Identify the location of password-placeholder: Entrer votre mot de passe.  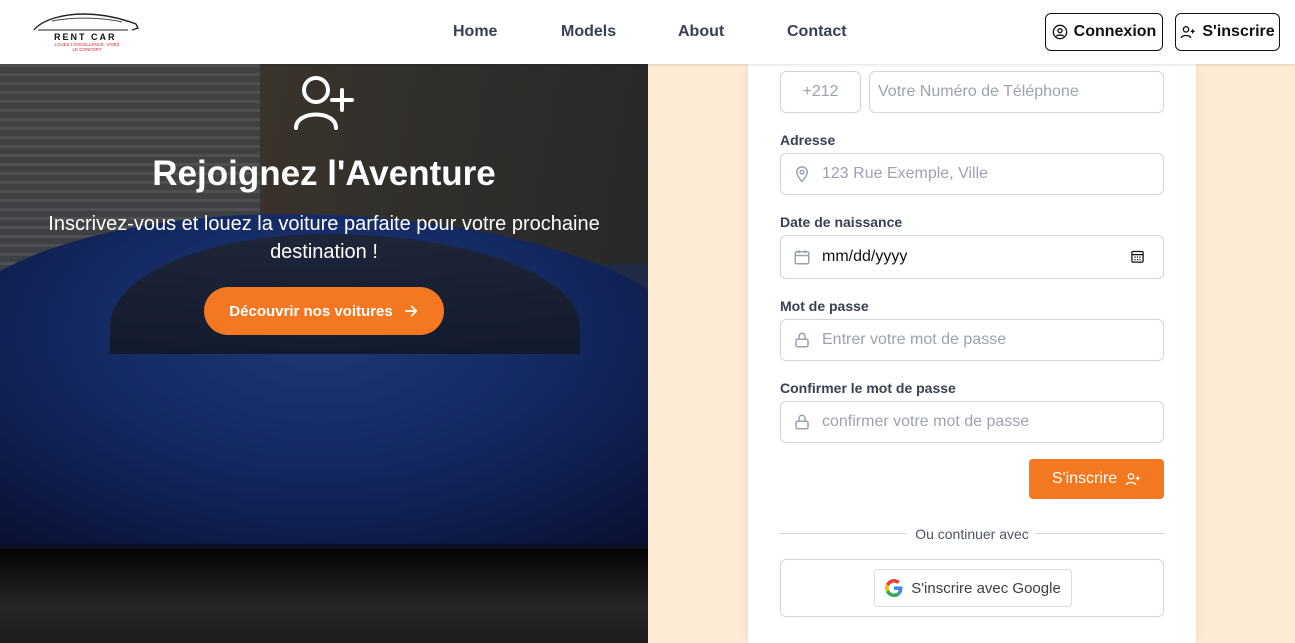
(914, 339).